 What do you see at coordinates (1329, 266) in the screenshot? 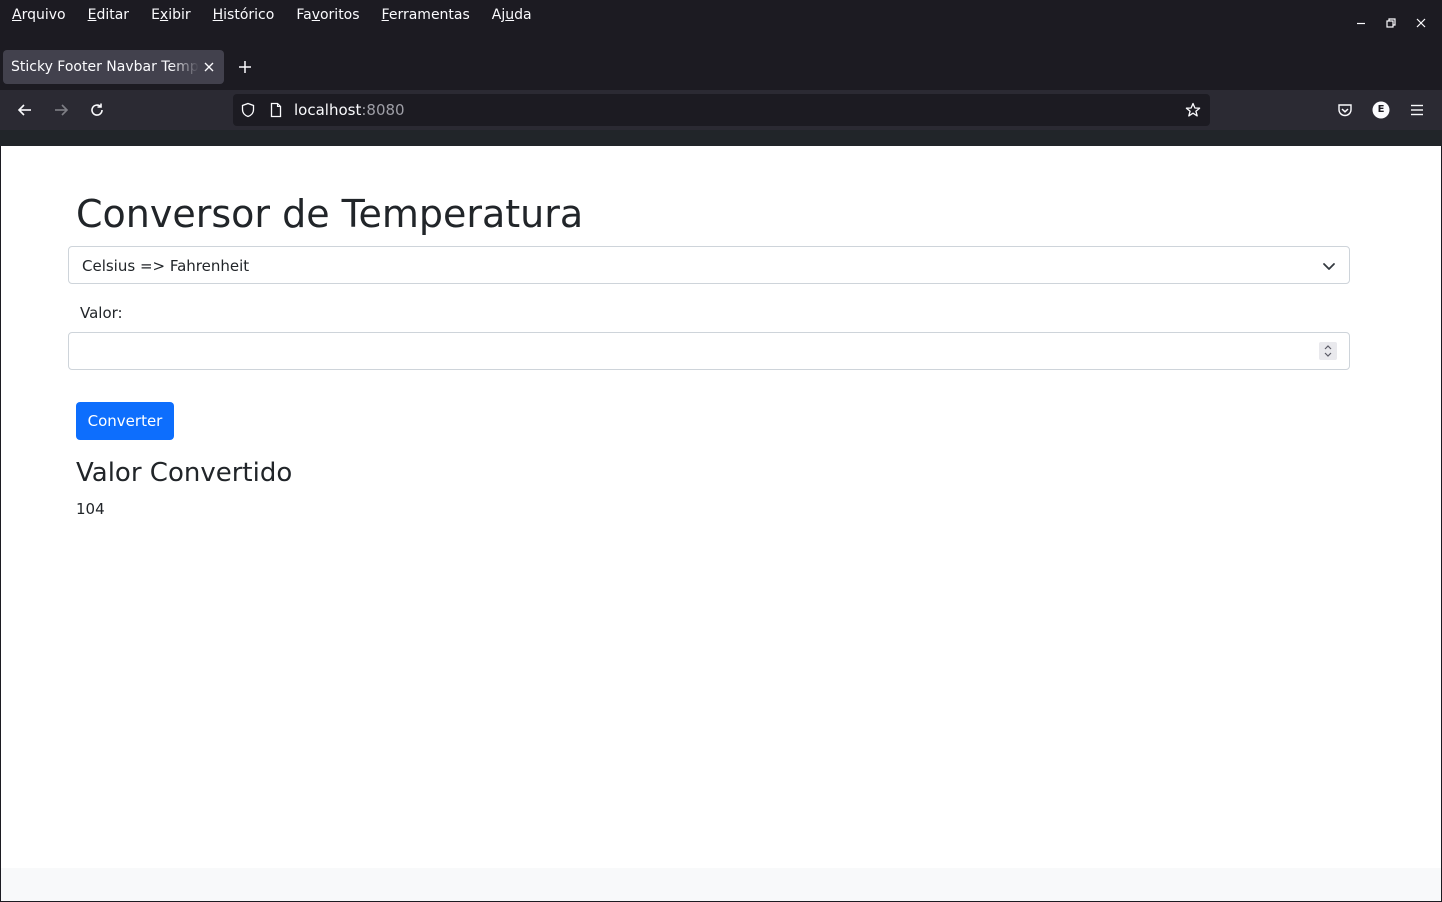
I see `chevron-down-icon` at bounding box center [1329, 266].